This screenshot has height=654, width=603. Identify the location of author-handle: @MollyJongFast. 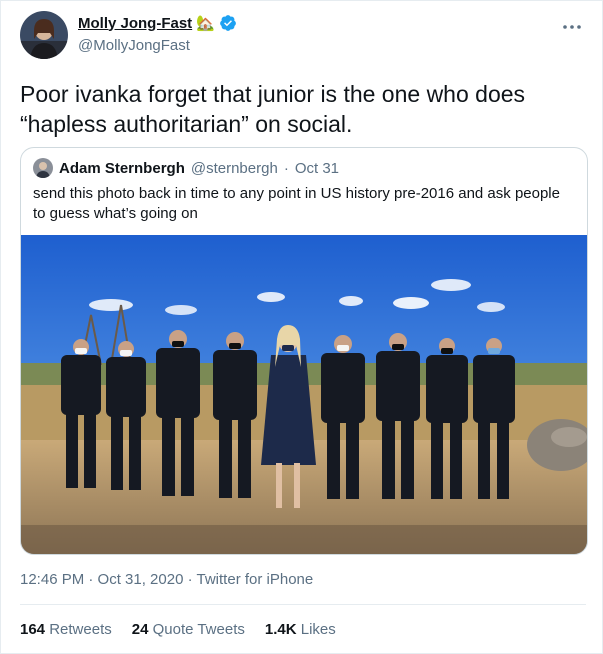
(134, 45).